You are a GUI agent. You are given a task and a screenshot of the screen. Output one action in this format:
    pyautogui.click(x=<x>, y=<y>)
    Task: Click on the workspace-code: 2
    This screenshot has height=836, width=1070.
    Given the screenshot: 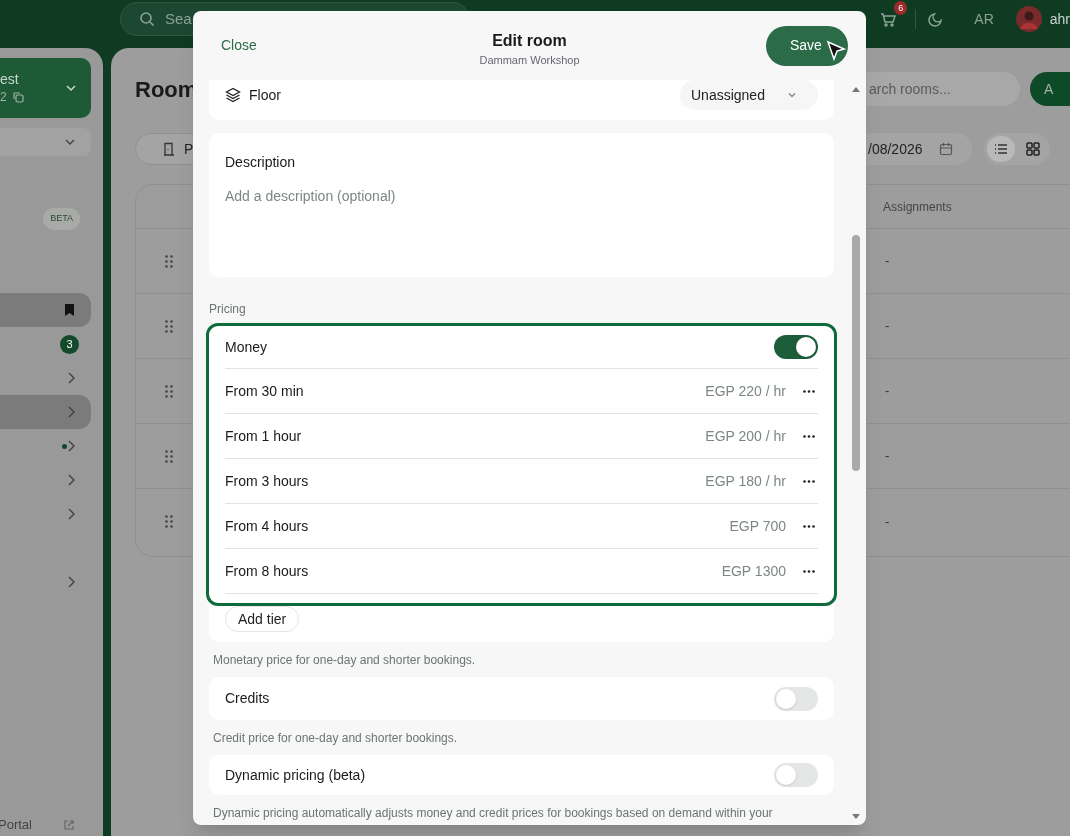 What is the action you would take?
    pyautogui.click(x=3, y=97)
    